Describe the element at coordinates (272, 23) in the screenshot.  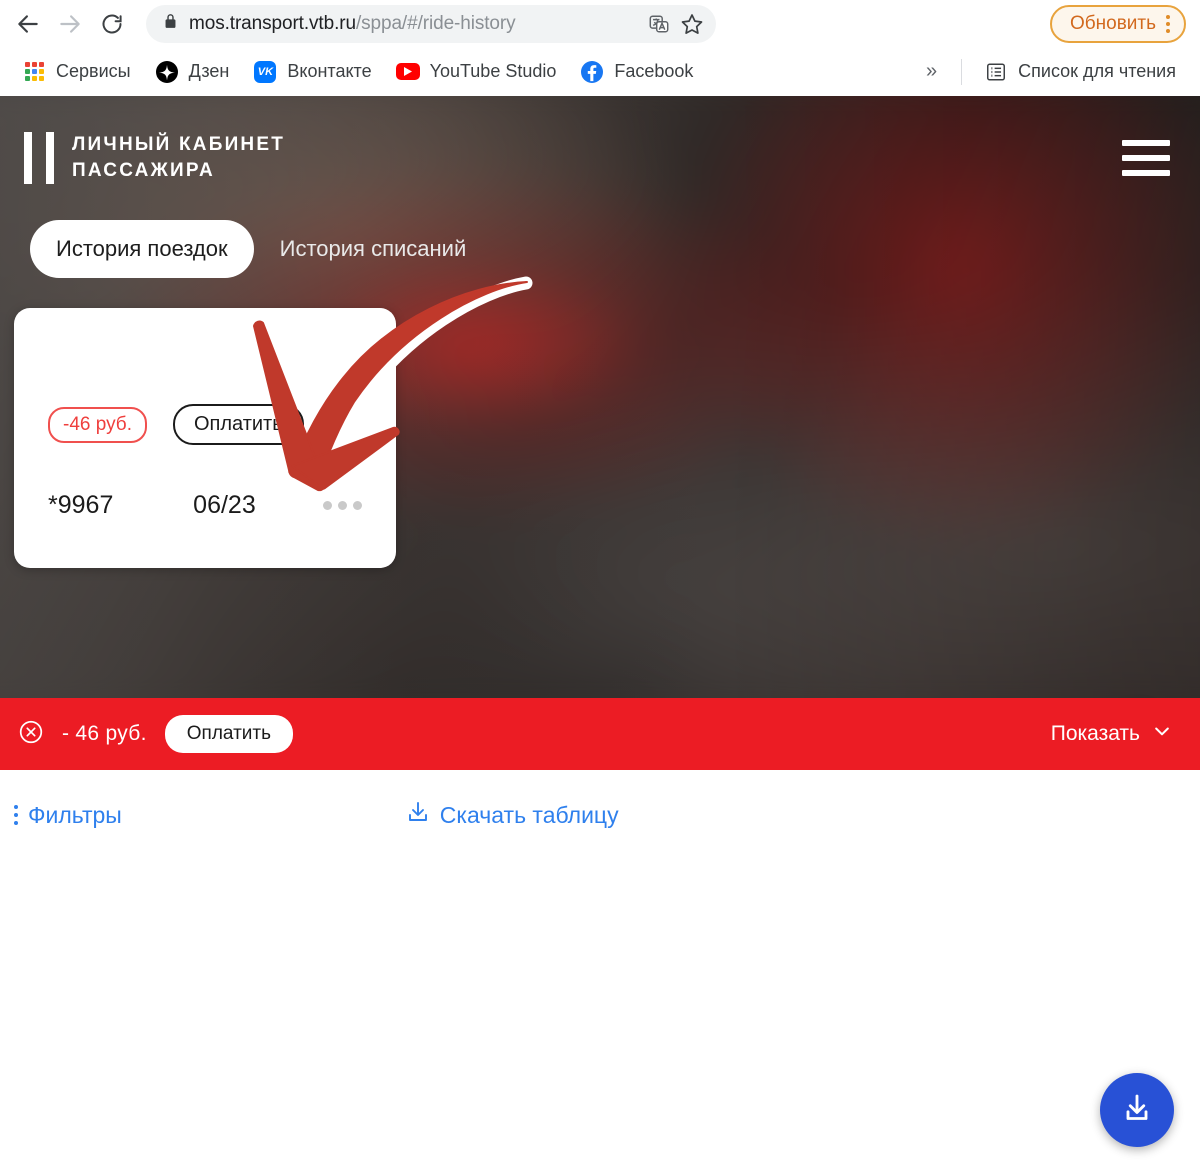
I see `url-domain: mos.transport.vtb.ru` at that location.